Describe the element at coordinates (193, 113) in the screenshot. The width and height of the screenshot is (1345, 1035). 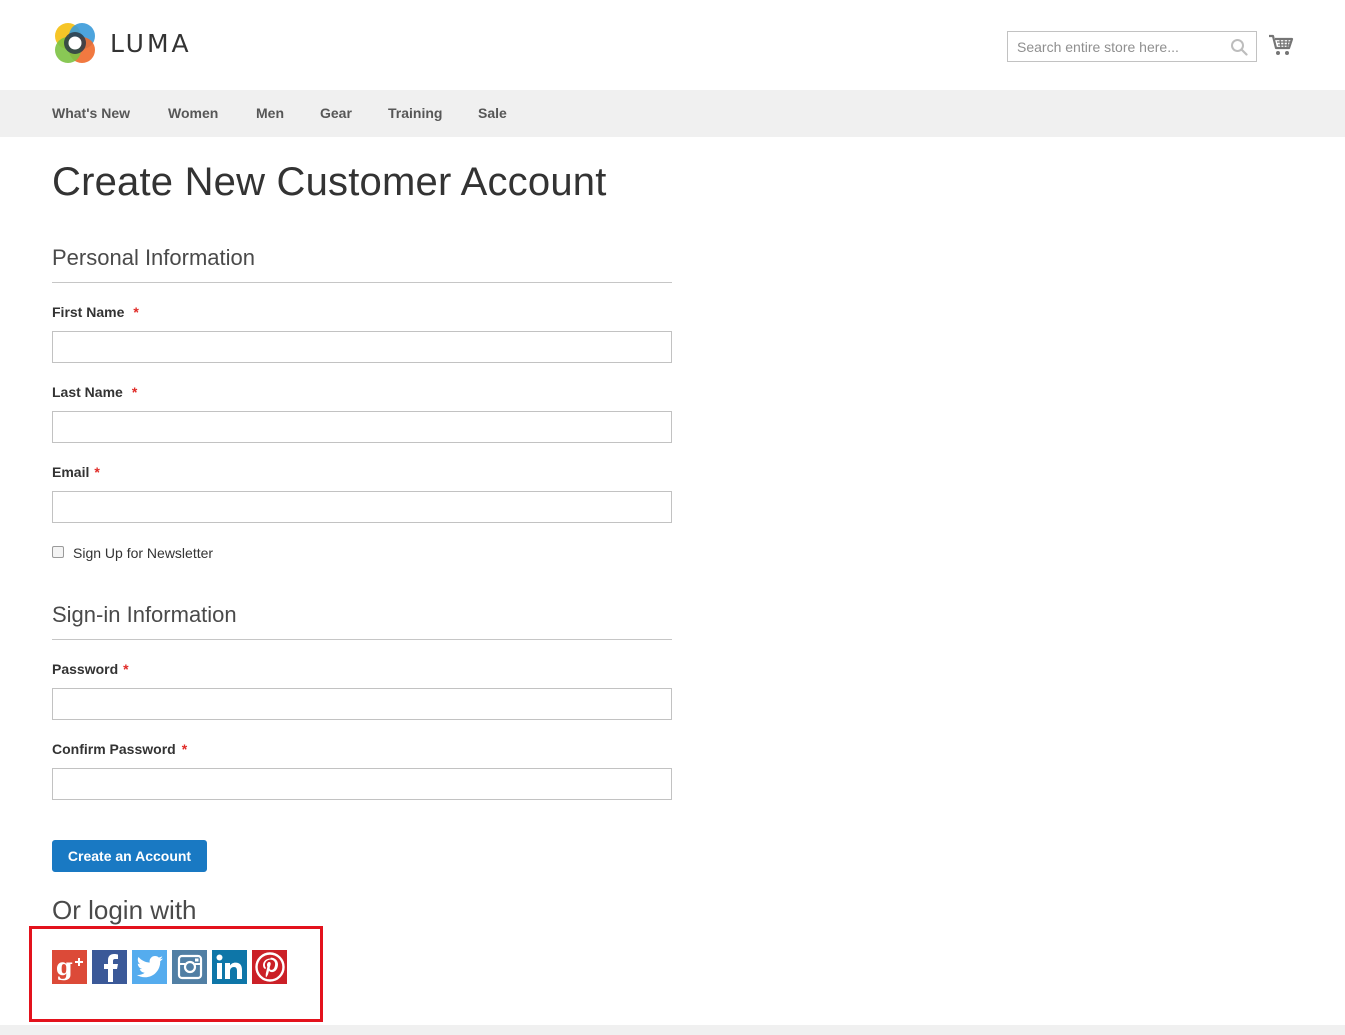
I see `nav-item-women: Women` at that location.